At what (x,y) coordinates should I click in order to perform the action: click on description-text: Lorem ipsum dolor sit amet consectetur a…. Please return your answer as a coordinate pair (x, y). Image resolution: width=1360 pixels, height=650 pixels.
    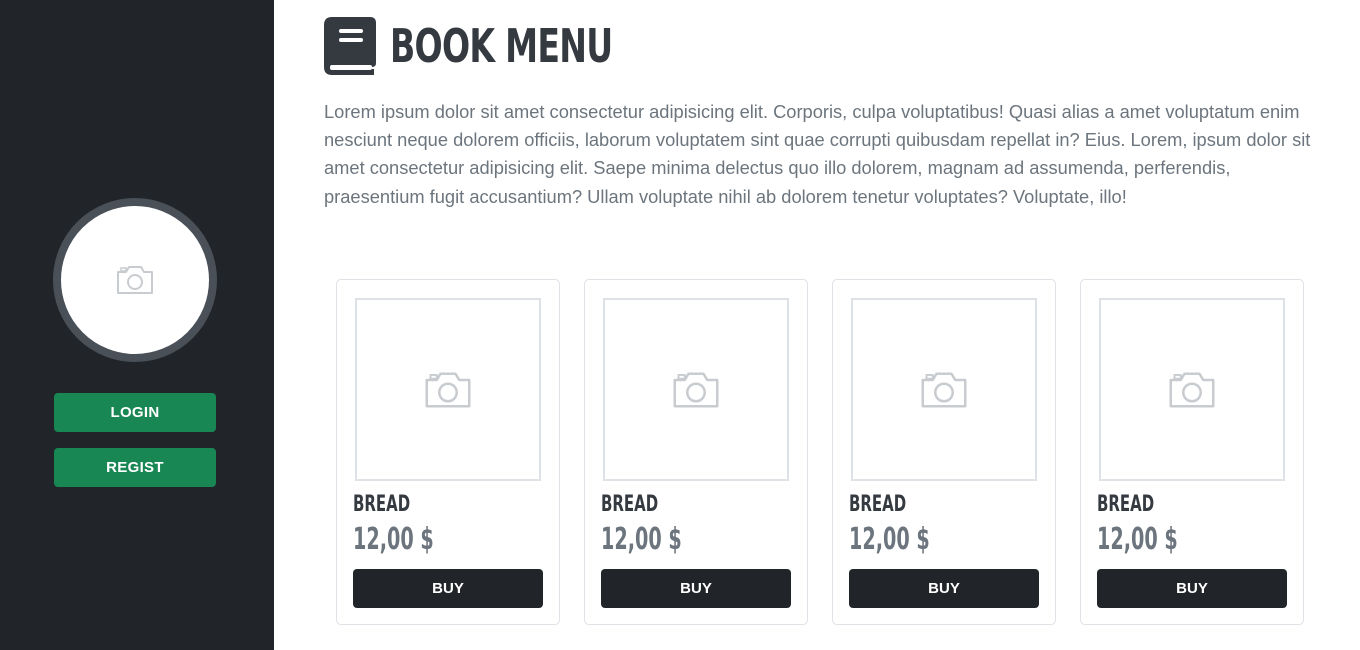
    Looking at the image, I should click on (817, 154).